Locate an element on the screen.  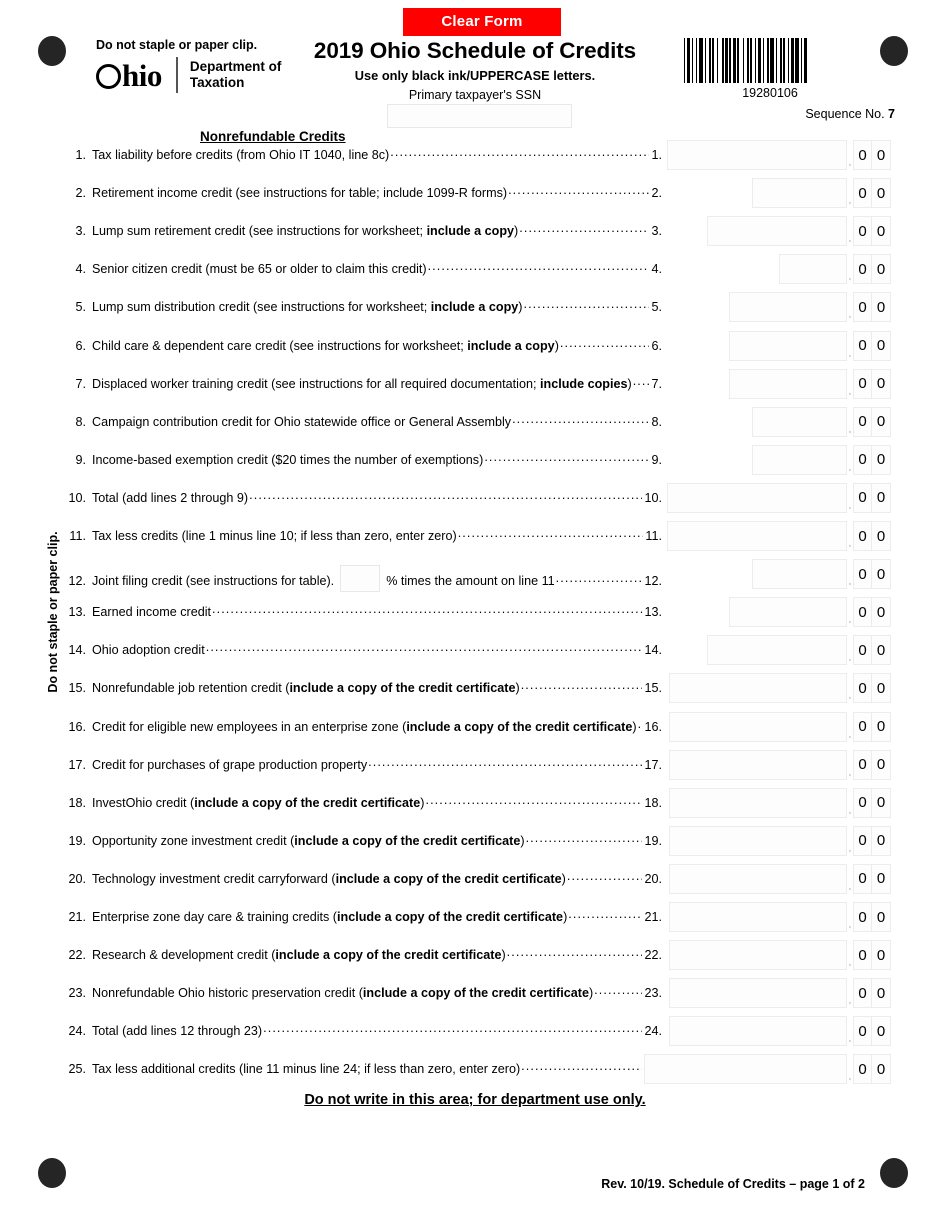
ssn-input is located at coordinates (479, 116).